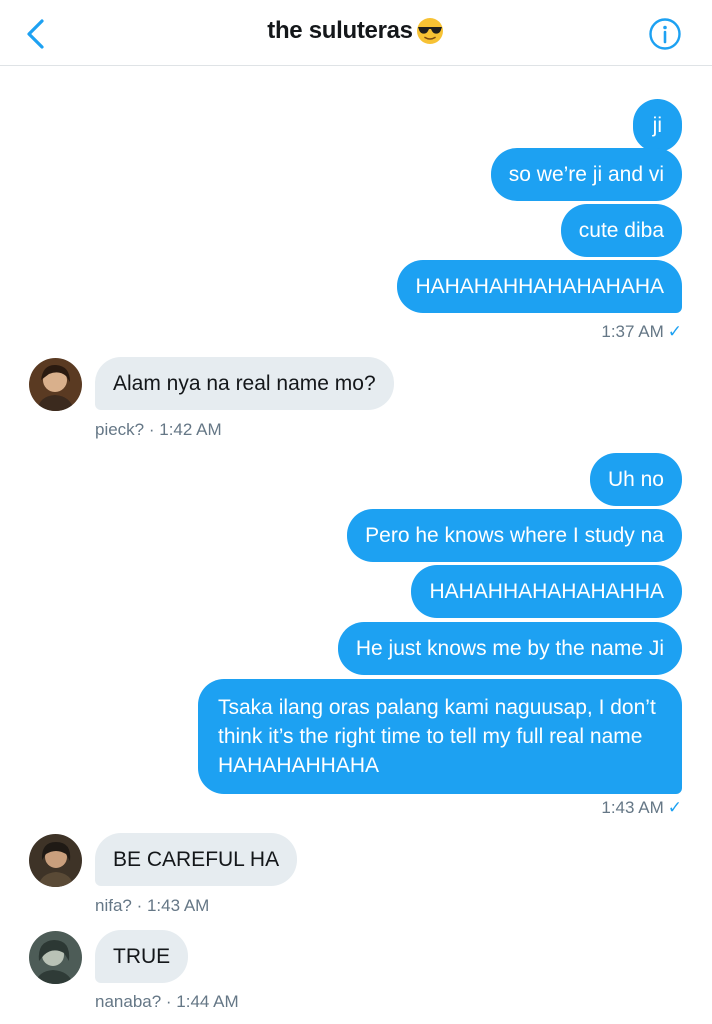  I want to click on incoming-message: BE CAREFUL HA, so click(196, 859).